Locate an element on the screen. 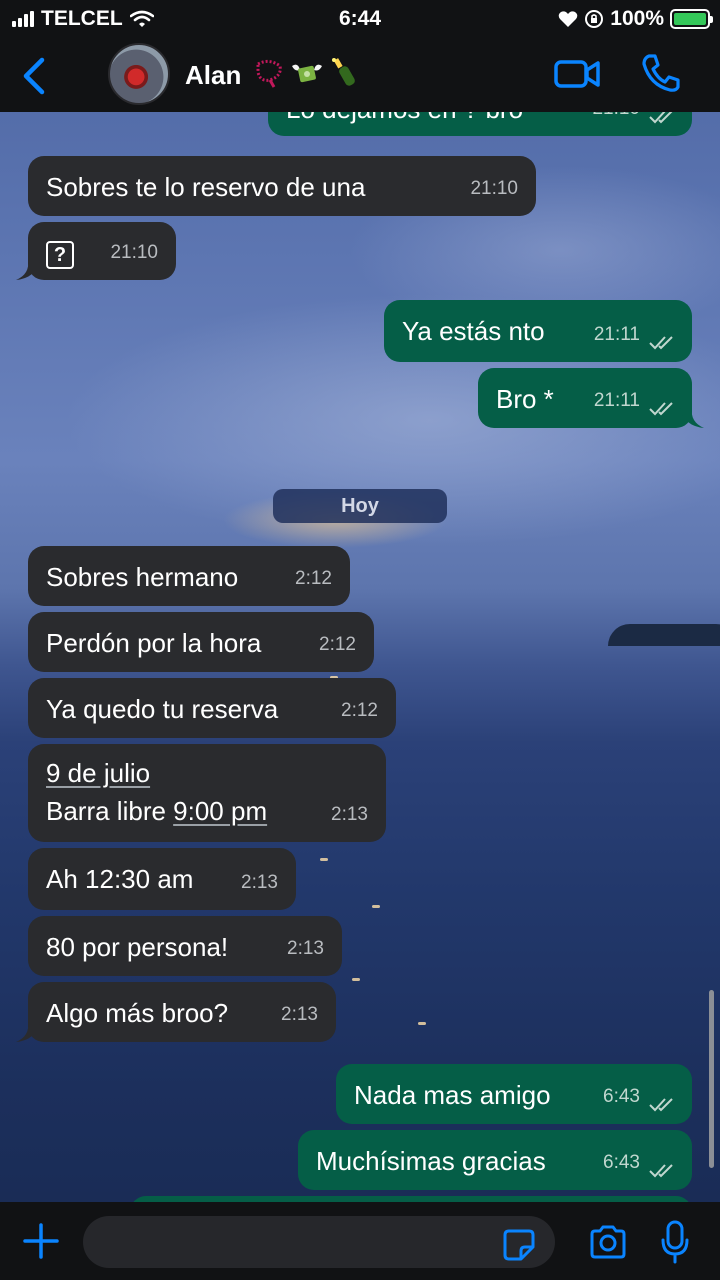 Image resolution: width=720 pixels, height=1280 pixels. message-bubble-incoming: ? 21:10 is located at coordinates (96, 251).